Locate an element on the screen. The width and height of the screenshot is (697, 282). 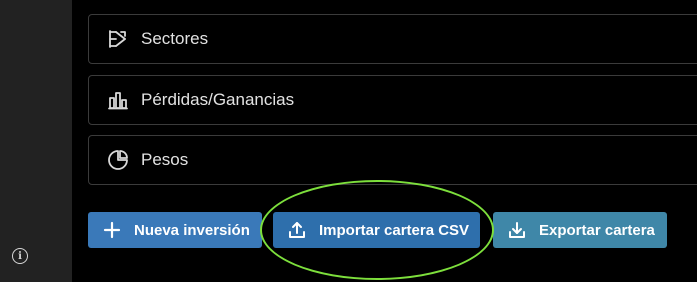
import-csv-button: Importar cartera CSV is located at coordinates (376, 230).